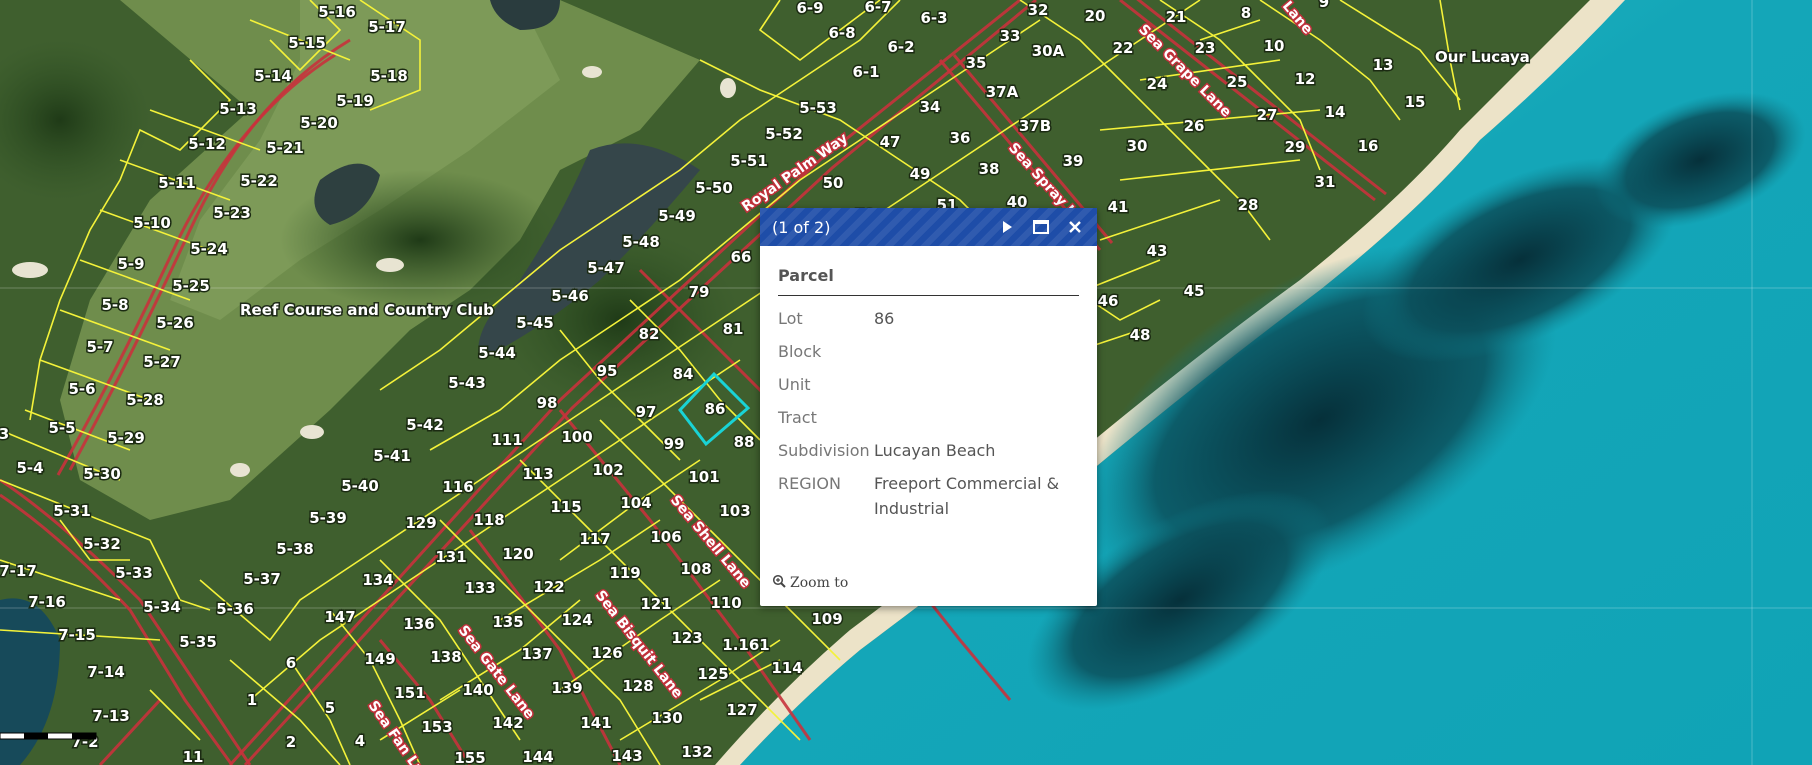  Describe the element at coordinates (1038, 10) in the screenshot. I see `lot-label: 32` at that location.